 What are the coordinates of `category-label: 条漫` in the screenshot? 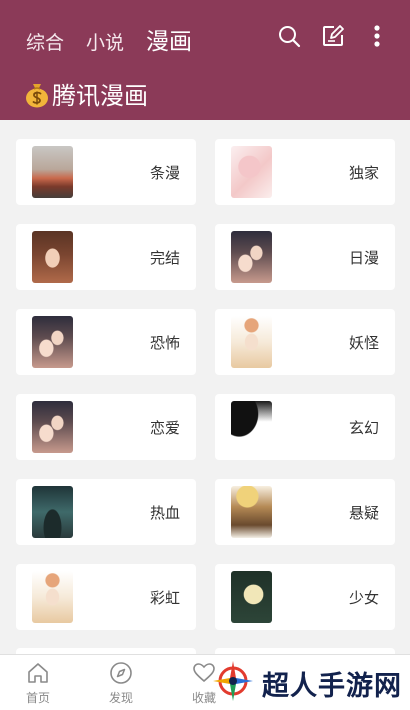 It's located at (164, 173).